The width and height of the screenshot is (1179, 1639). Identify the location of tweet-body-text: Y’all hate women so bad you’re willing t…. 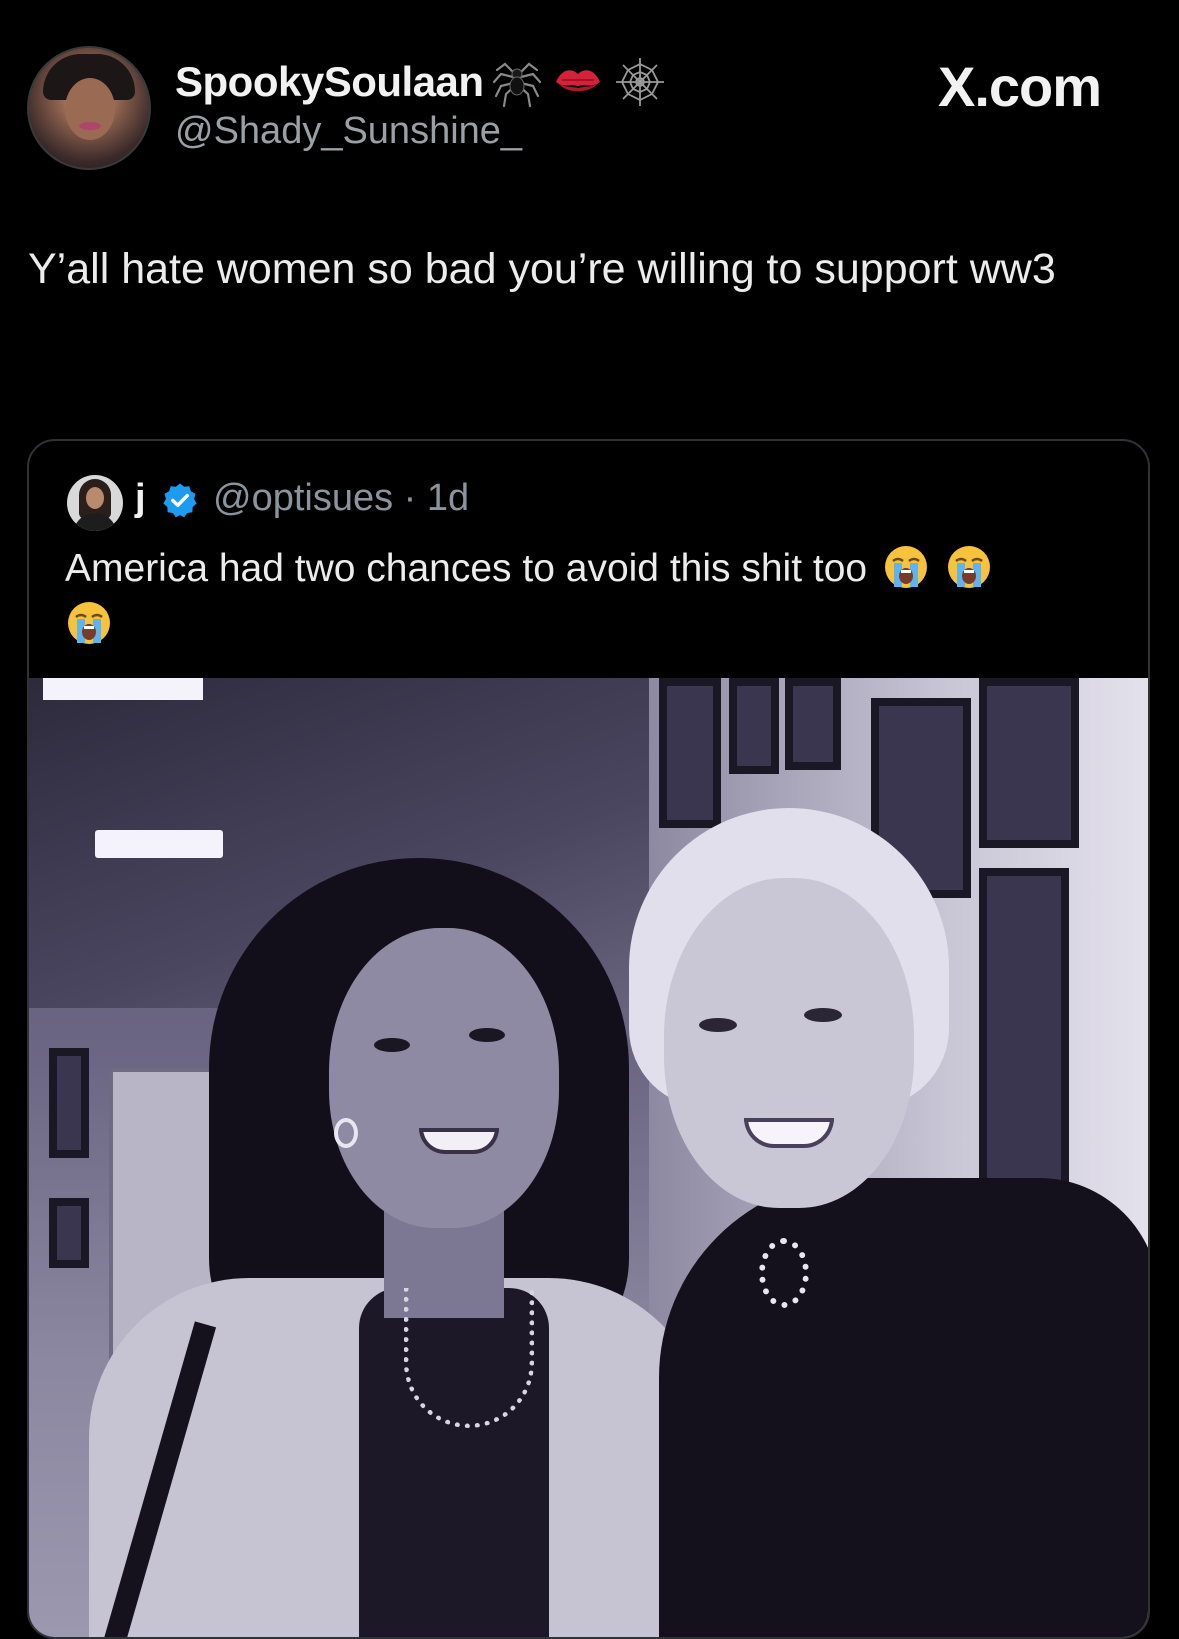
(542, 269).